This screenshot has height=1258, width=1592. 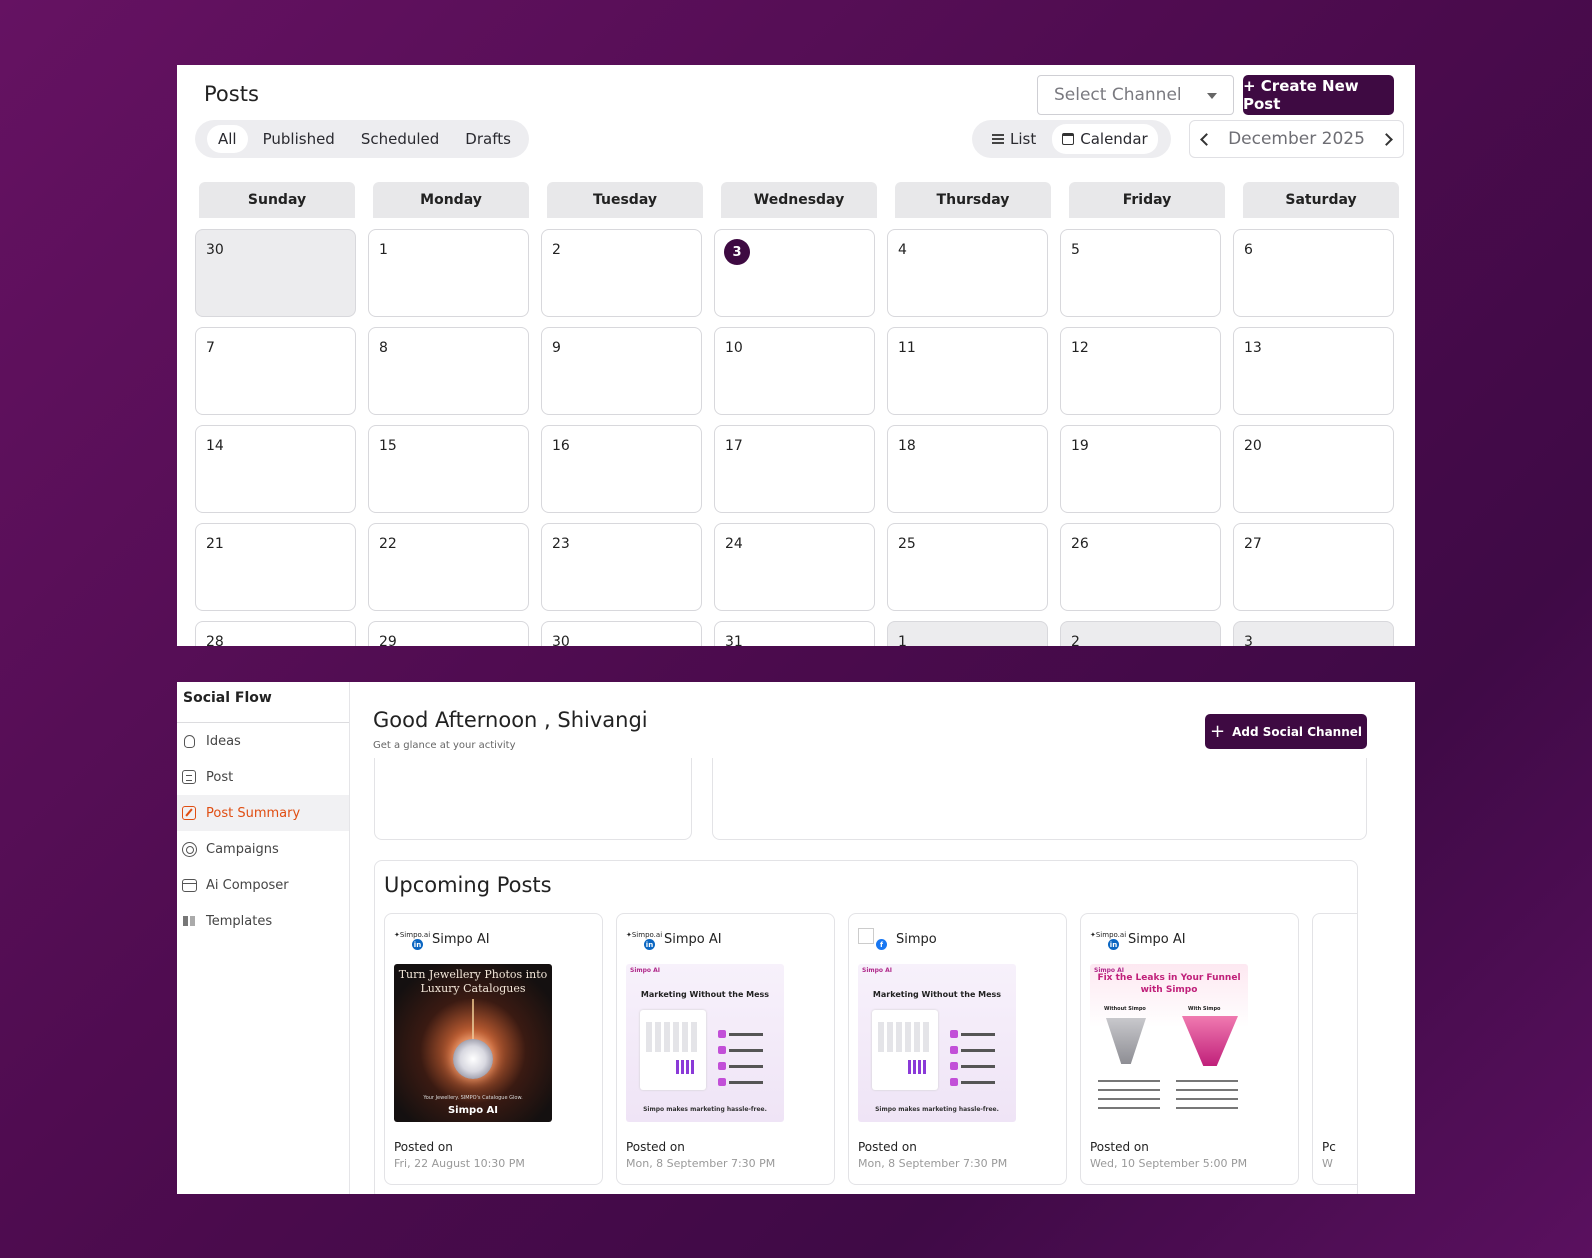 What do you see at coordinates (937, 1109) in the screenshot?
I see `image-footer: Simpo makes marketing hassle-free.` at bounding box center [937, 1109].